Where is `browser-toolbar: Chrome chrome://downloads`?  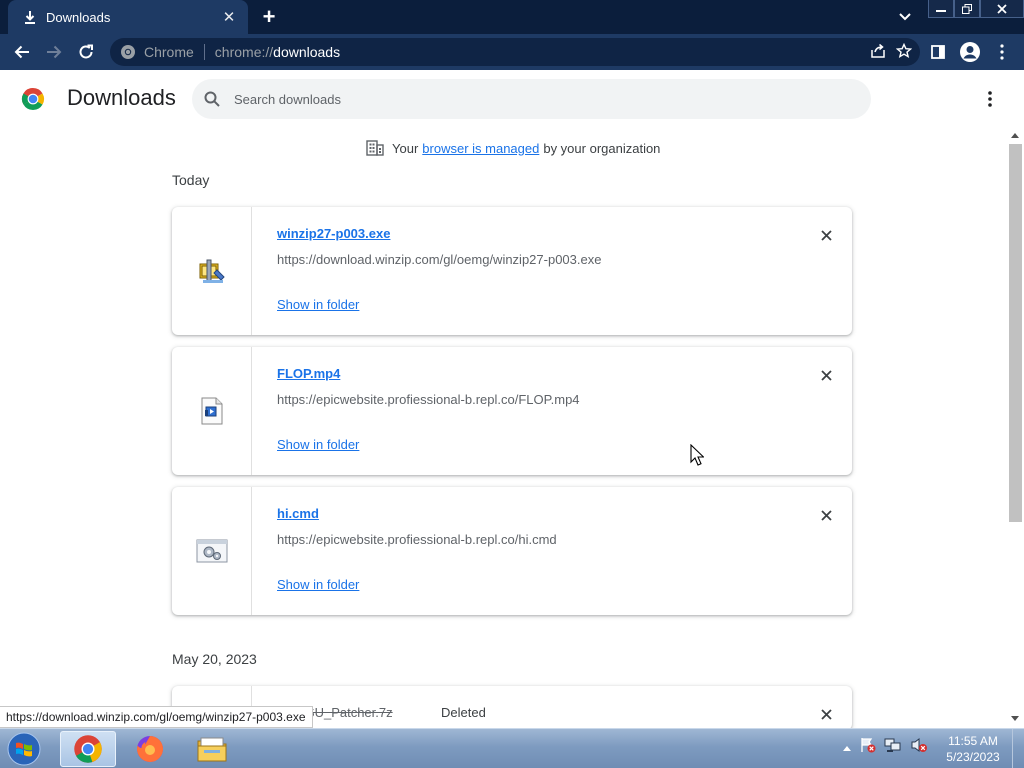
browser-toolbar: Chrome chrome://downloads is located at coordinates (512, 52).